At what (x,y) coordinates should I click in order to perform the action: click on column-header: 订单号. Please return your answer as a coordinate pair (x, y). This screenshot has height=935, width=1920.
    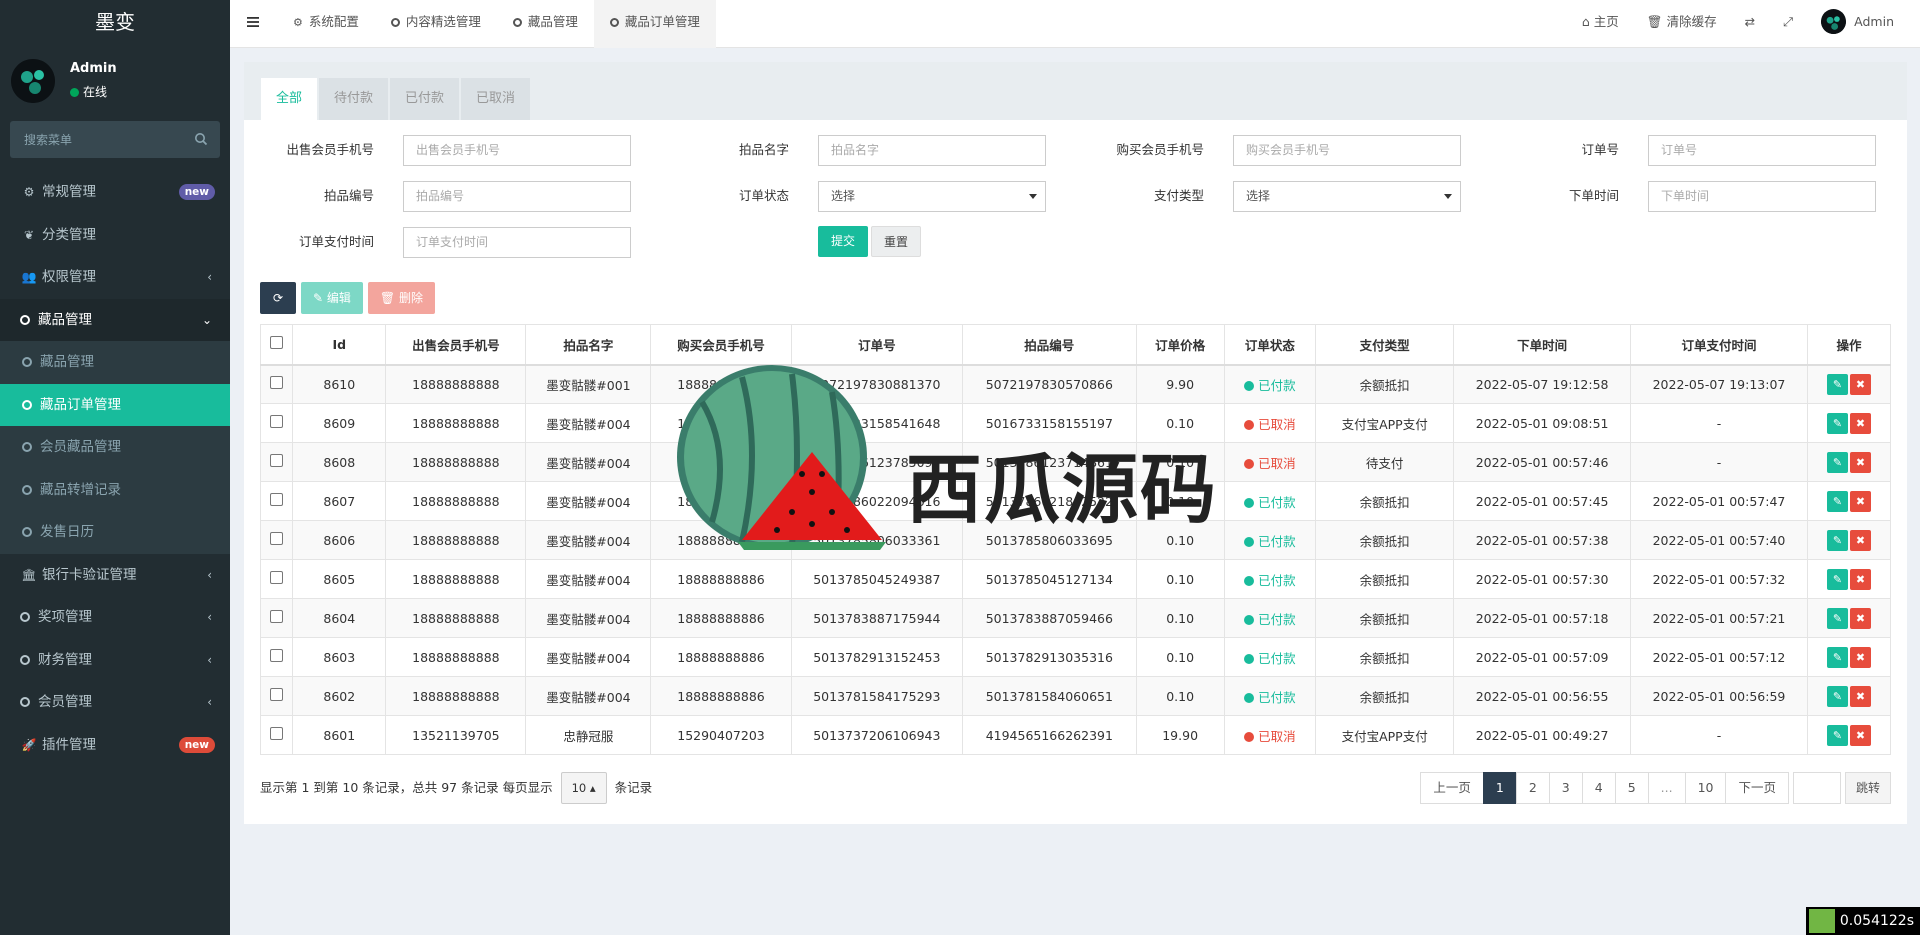
    Looking at the image, I should click on (877, 345).